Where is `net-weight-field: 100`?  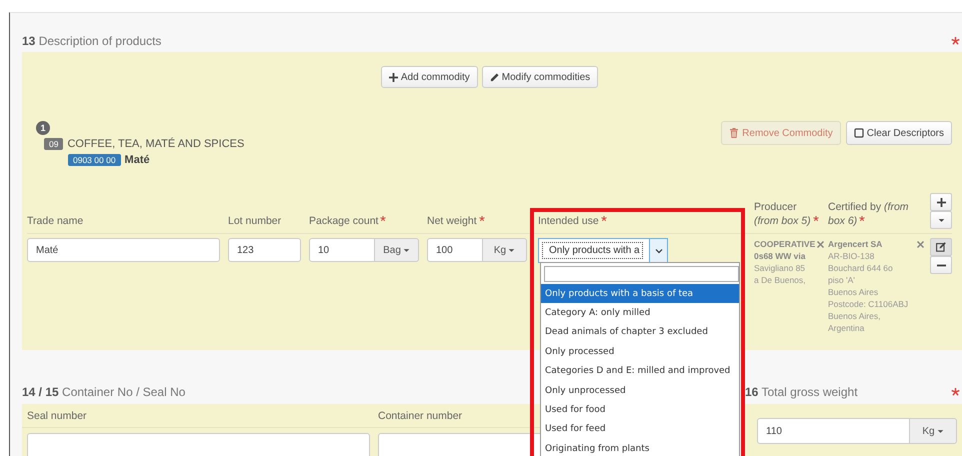
net-weight-field: 100 is located at coordinates (455, 250).